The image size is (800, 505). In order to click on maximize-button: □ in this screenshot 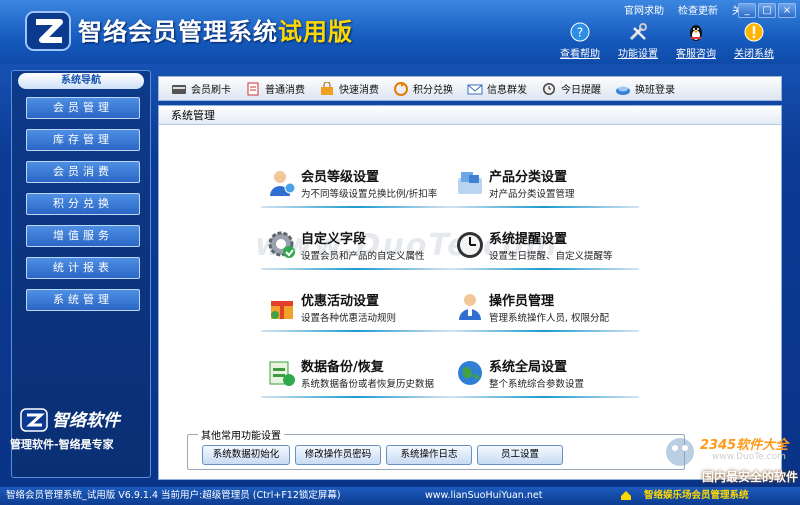, I will do `click(767, 10)`.